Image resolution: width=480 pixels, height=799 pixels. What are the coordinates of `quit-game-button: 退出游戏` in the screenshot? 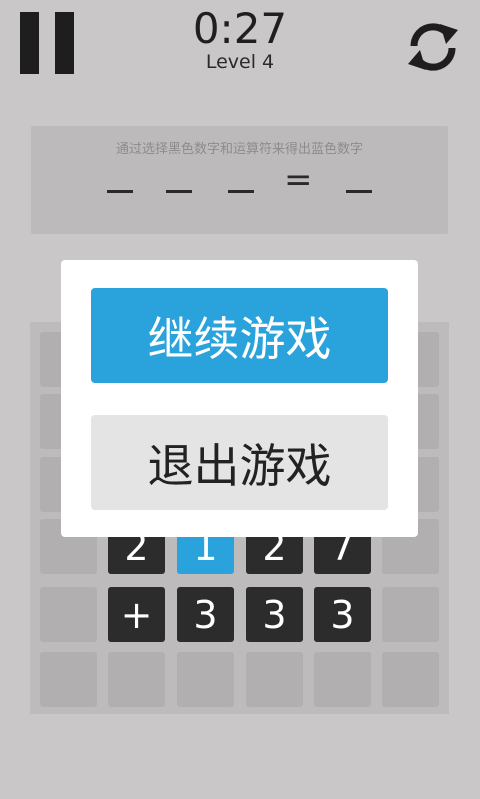 It's located at (239, 462).